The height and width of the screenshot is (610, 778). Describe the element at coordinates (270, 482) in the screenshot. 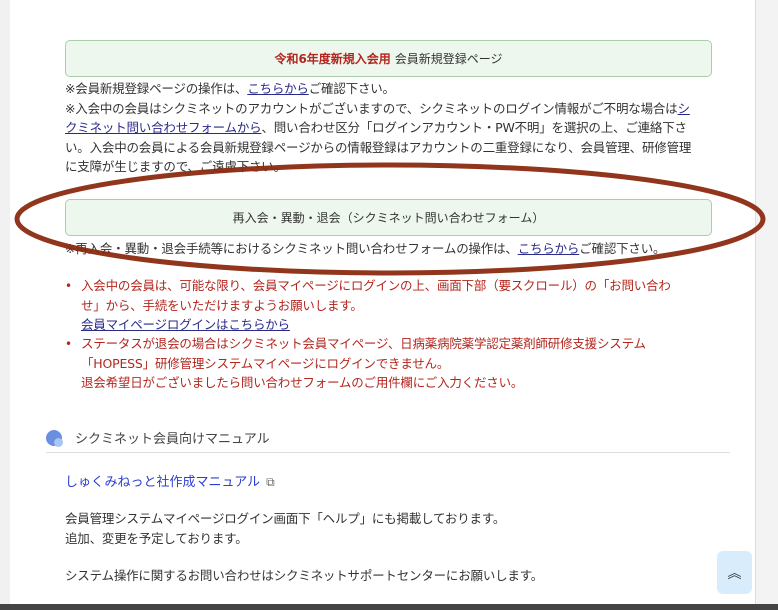

I see `external-link-icon: ⧉` at that location.